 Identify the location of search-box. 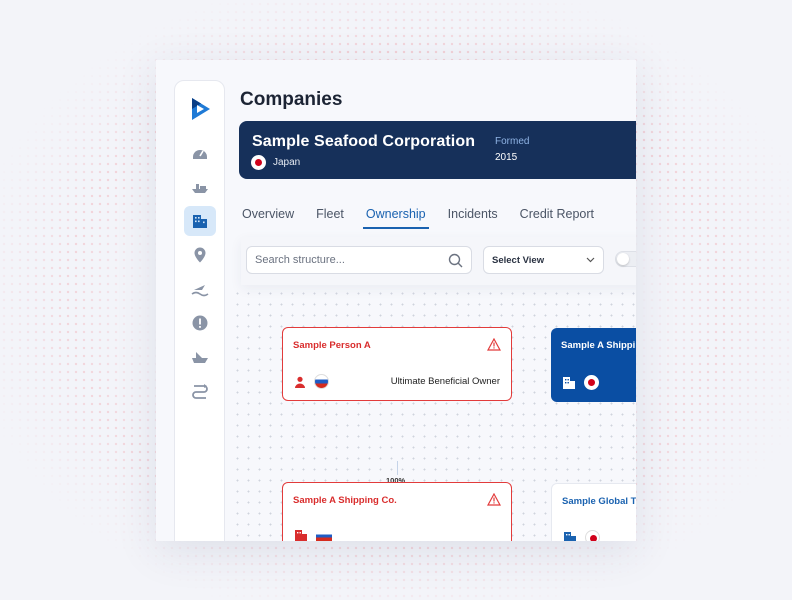
(359, 260).